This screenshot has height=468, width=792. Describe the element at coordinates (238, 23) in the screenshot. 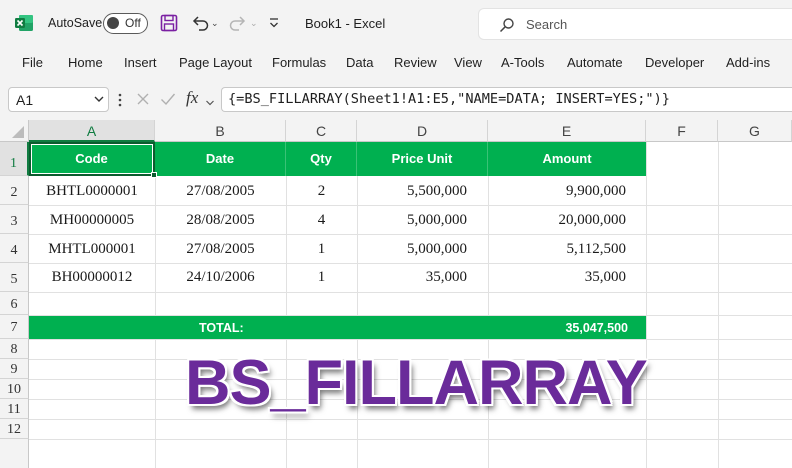

I see `redo-icon` at that location.